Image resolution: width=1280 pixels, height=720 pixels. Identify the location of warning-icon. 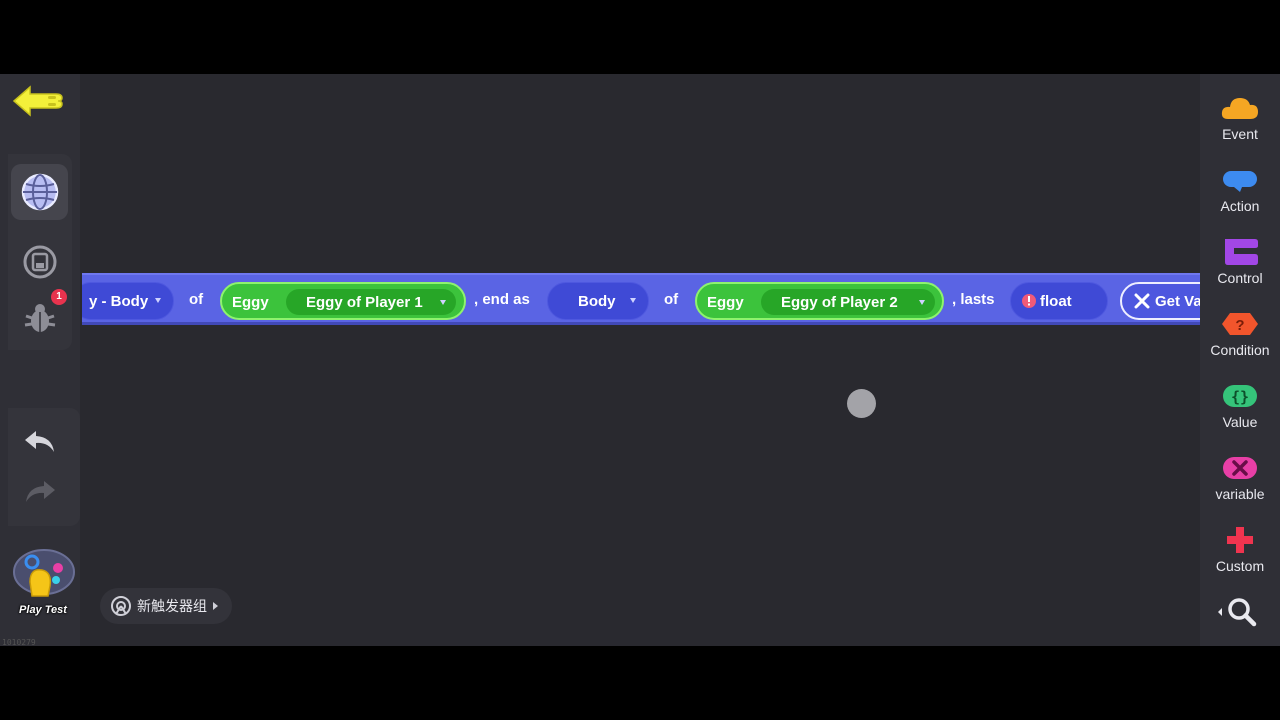
(1029, 301).